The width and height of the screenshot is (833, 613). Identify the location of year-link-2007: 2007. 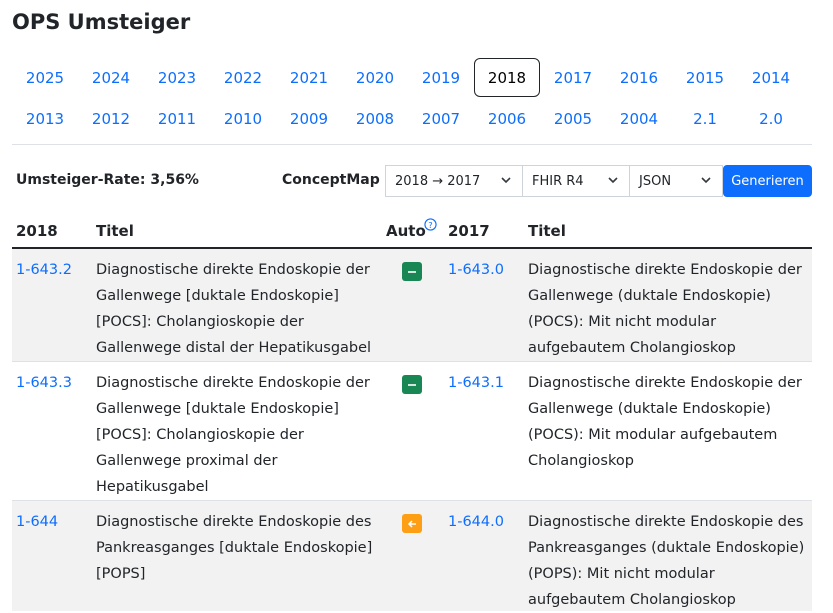
(441, 118).